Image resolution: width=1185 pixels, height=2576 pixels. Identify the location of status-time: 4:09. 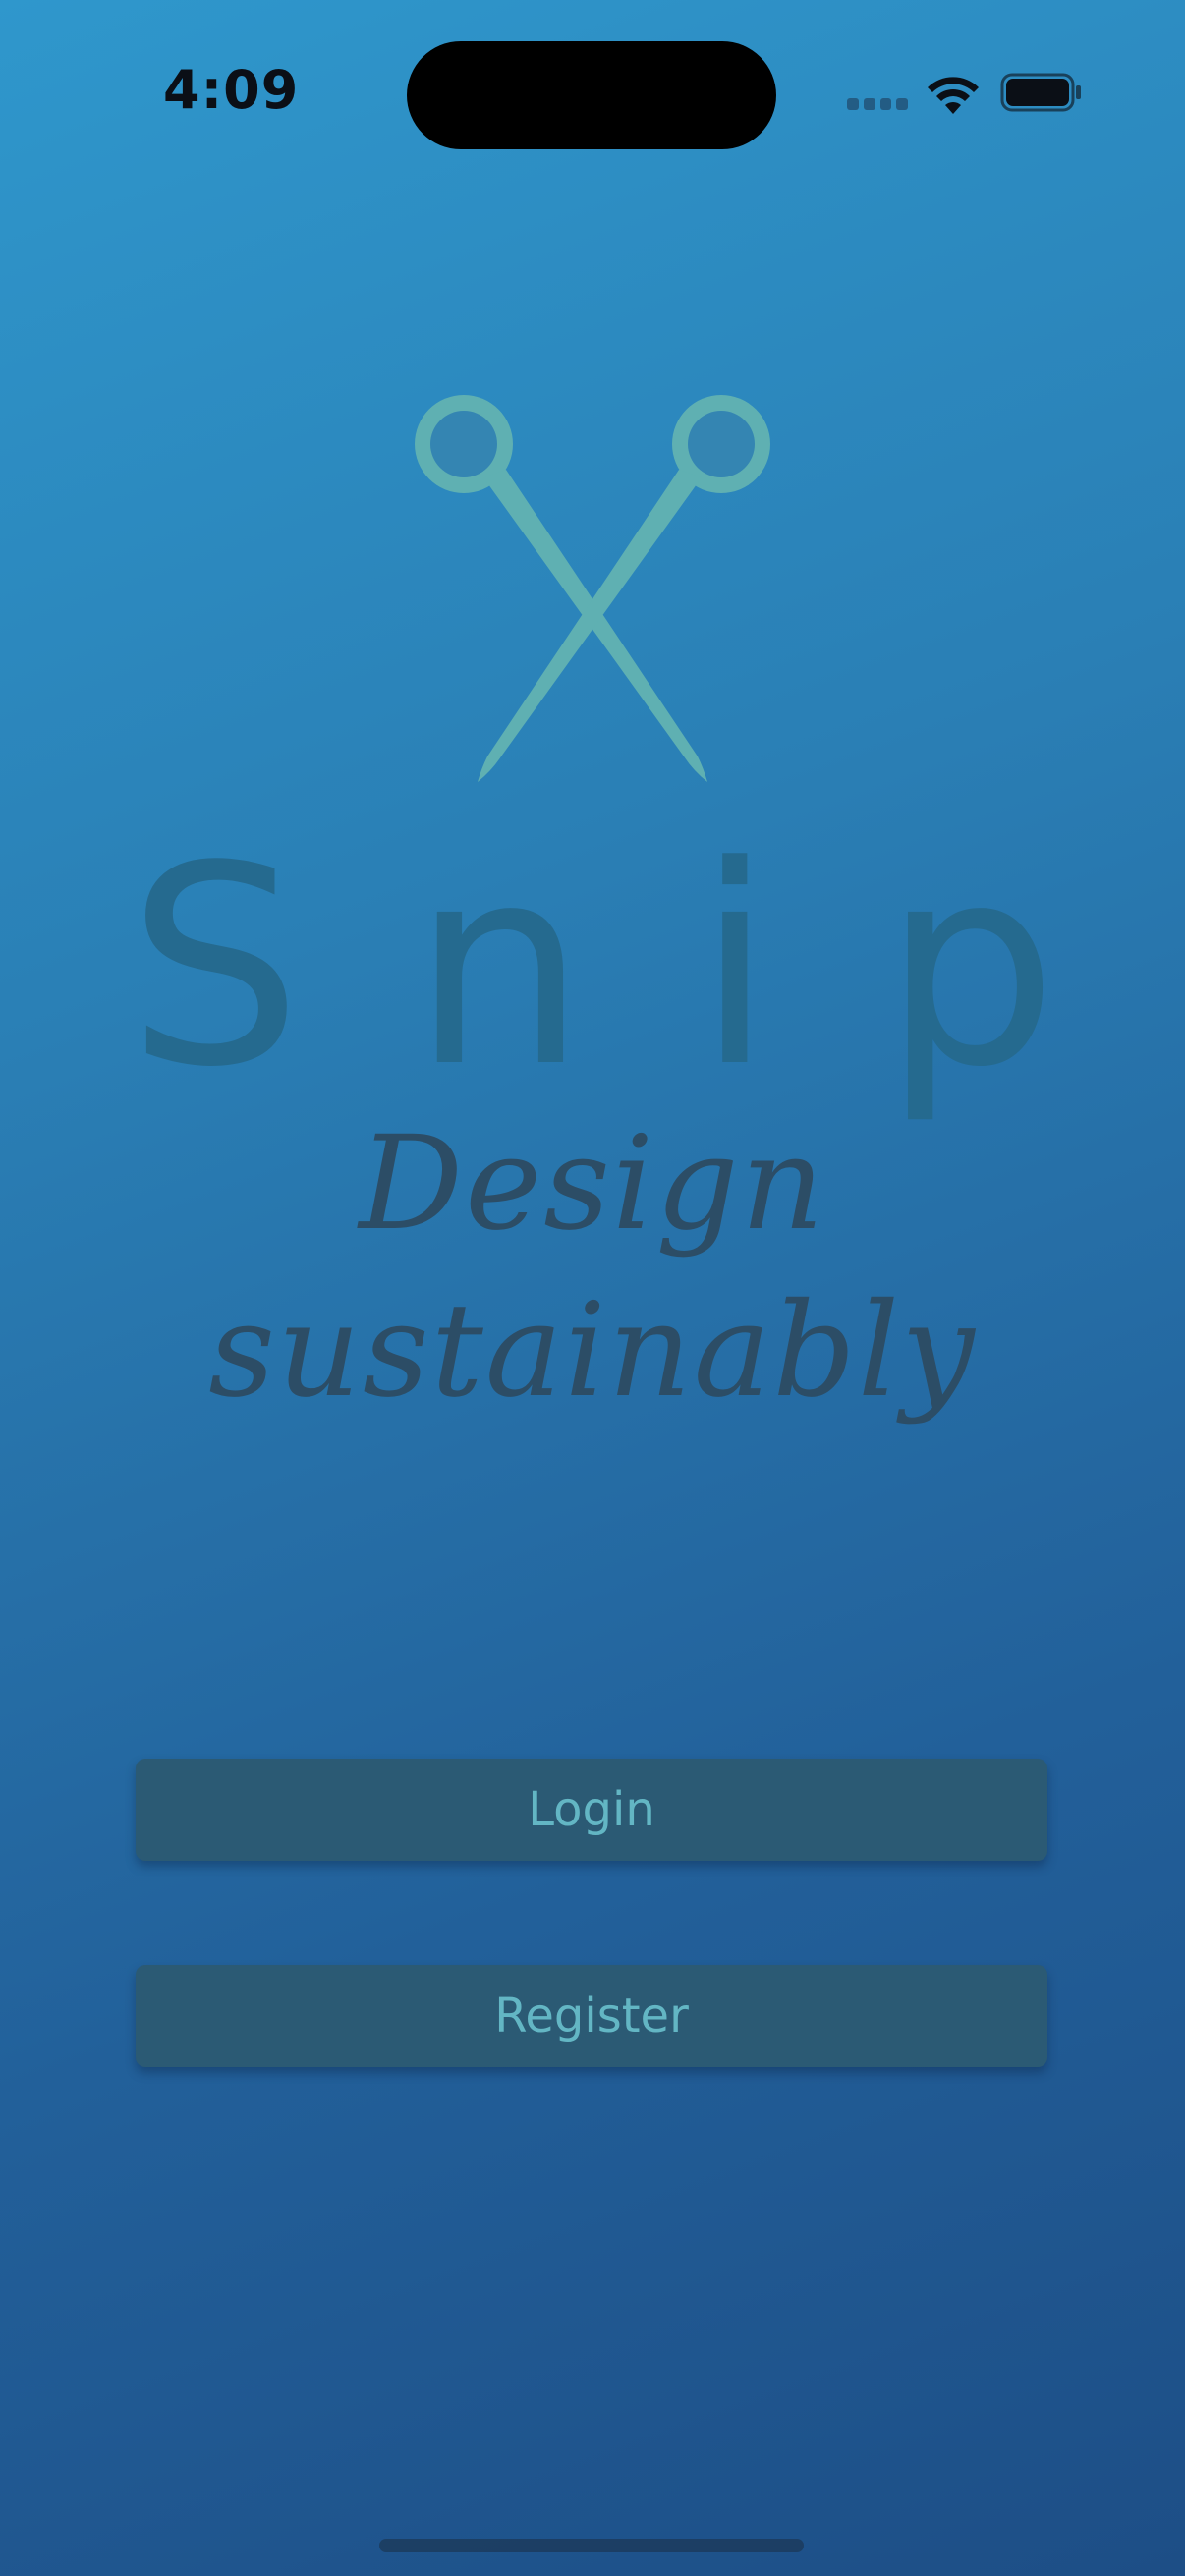
(232, 90).